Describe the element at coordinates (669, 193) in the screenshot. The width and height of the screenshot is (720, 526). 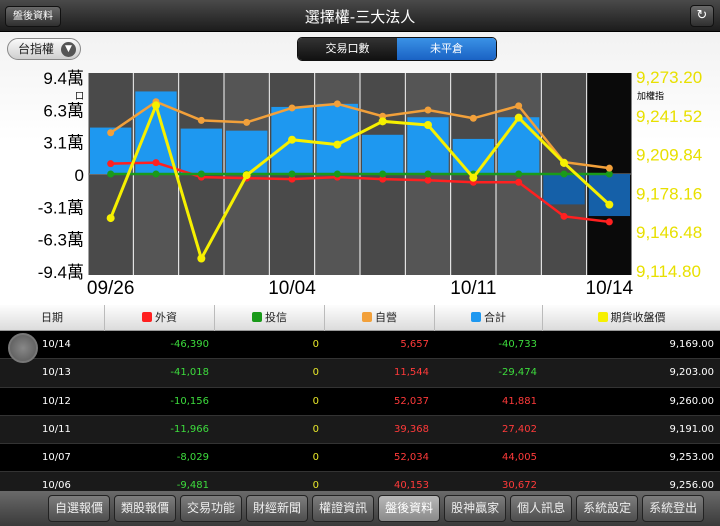
I see `right-tick-label: 9,178.16` at that location.